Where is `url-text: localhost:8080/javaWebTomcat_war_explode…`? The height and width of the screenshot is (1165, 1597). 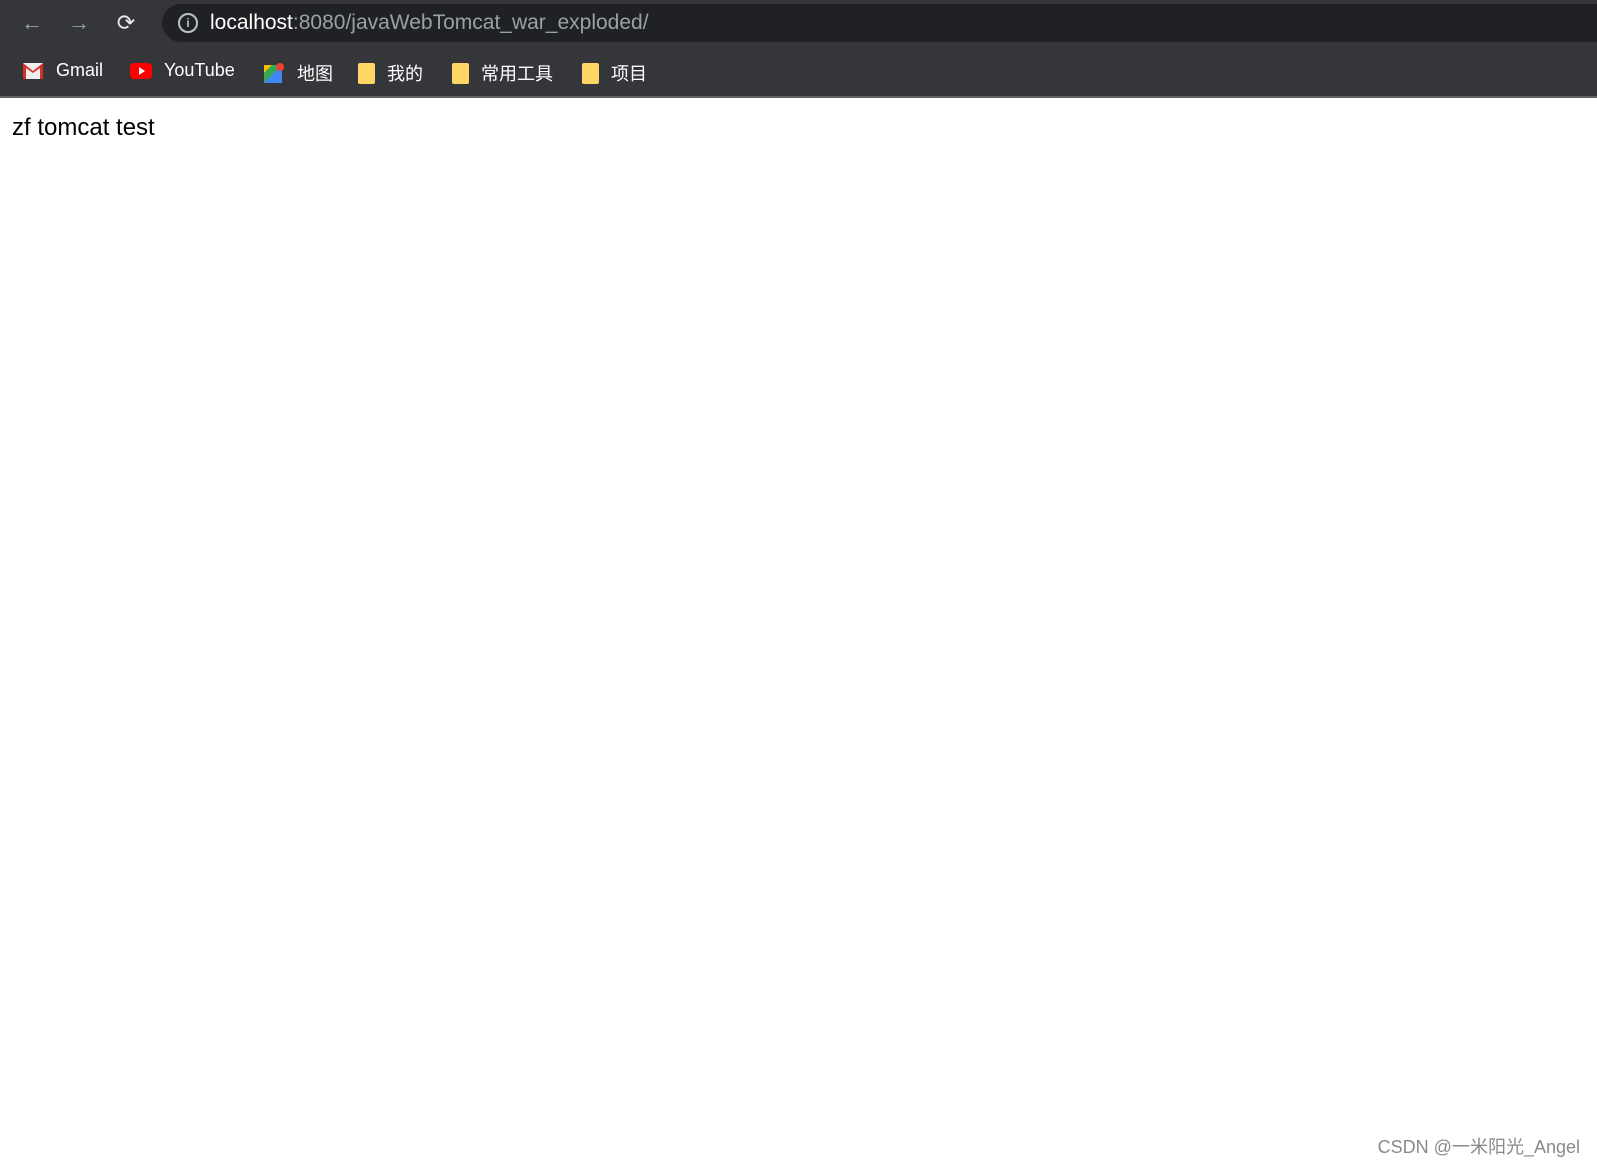
url-text: localhost:8080/javaWebTomcat_war_explode… is located at coordinates (429, 23).